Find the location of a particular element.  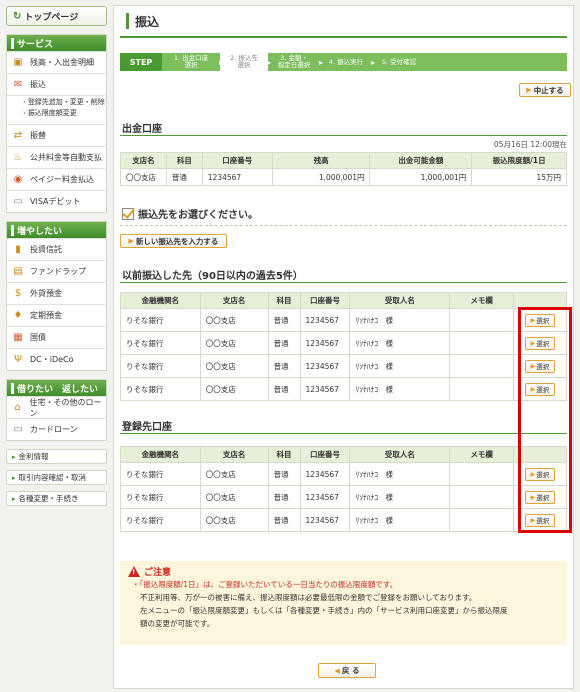

top-page-label: トップページ is located at coordinates (51, 17).